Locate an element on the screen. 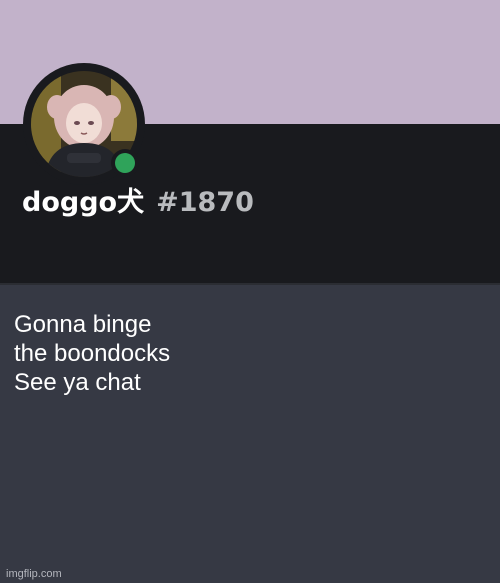 The height and width of the screenshot is (583, 500). watermark: imgflip.com is located at coordinates (34, 574).